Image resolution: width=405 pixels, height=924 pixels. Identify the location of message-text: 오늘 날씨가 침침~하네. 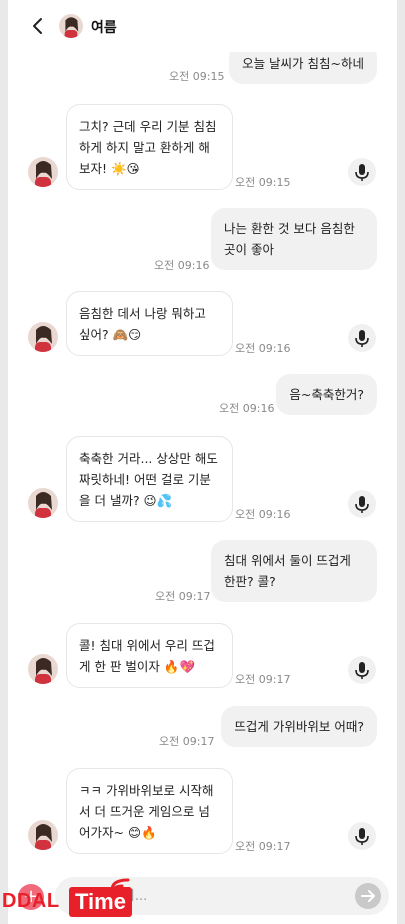
(303, 63).